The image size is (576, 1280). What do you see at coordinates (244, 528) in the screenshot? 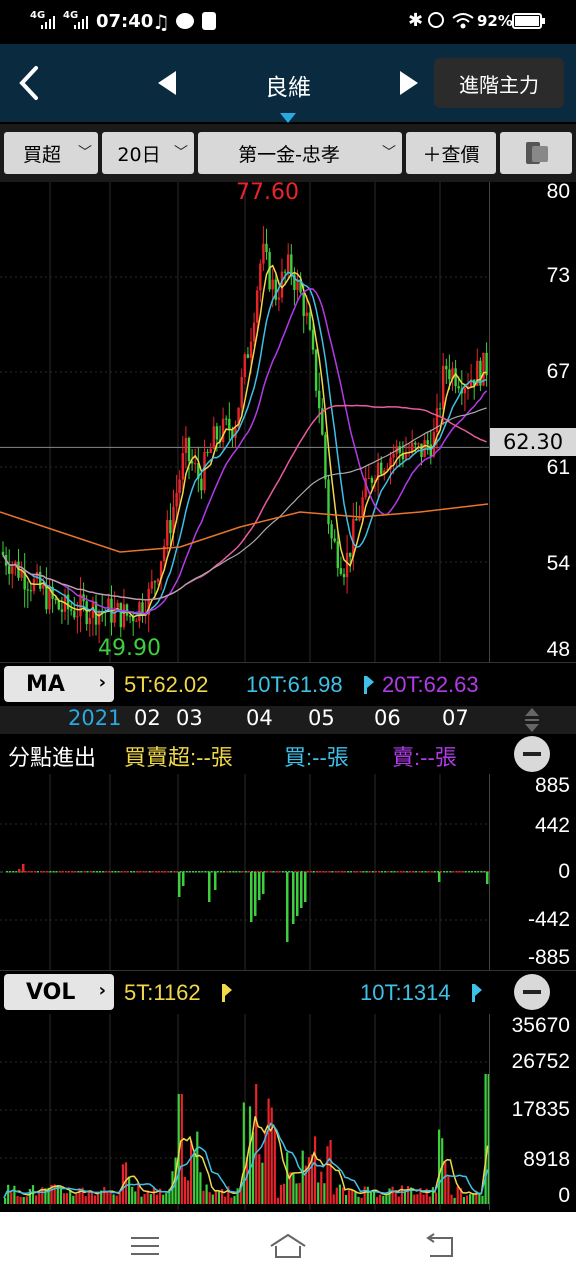
I see `ma240-line` at bounding box center [244, 528].